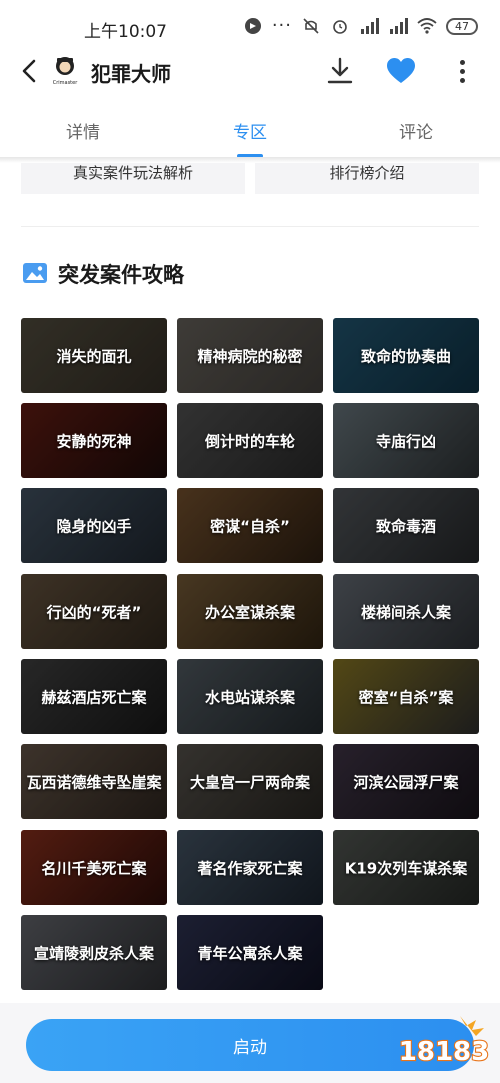 The height and width of the screenshot is (1083, 500). I want to click on case-card-title: 致命的协奏曲, so click(405, 356).